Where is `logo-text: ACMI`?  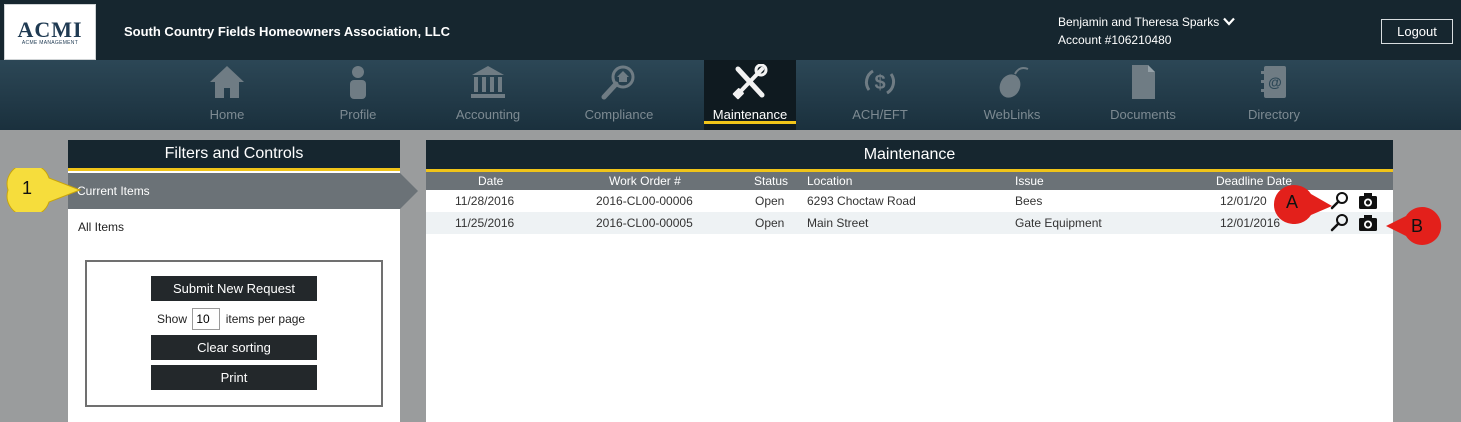
logo-text: ACMI is located at coordinates (50, 29).